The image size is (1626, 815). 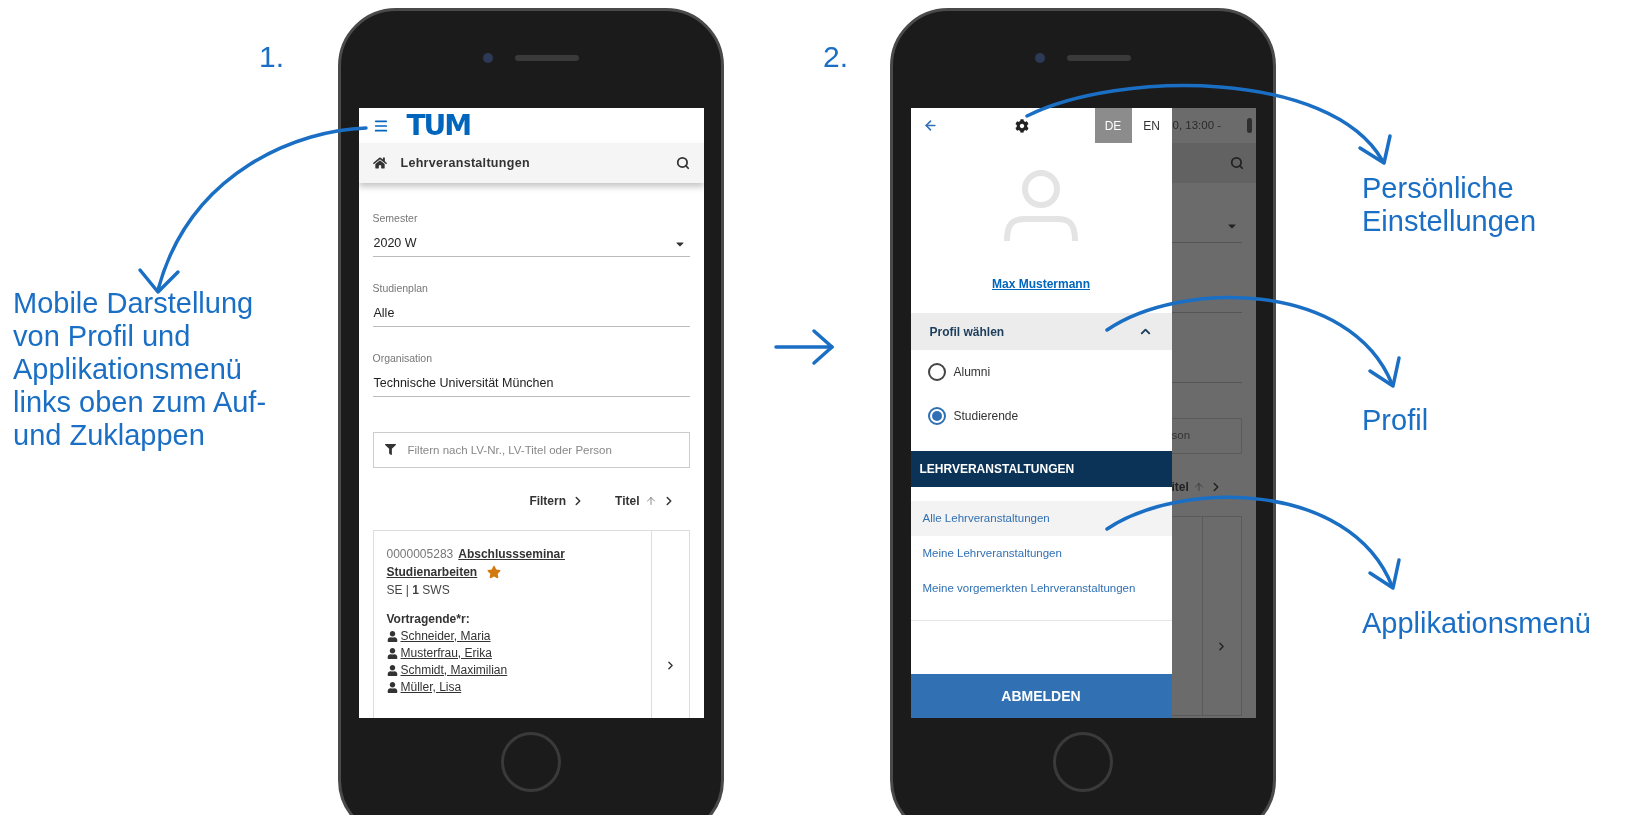 What do you see at coordinates (403, 358) in the screenshot?
I see `field-label: Organisation` at bounding box center [403, 358].